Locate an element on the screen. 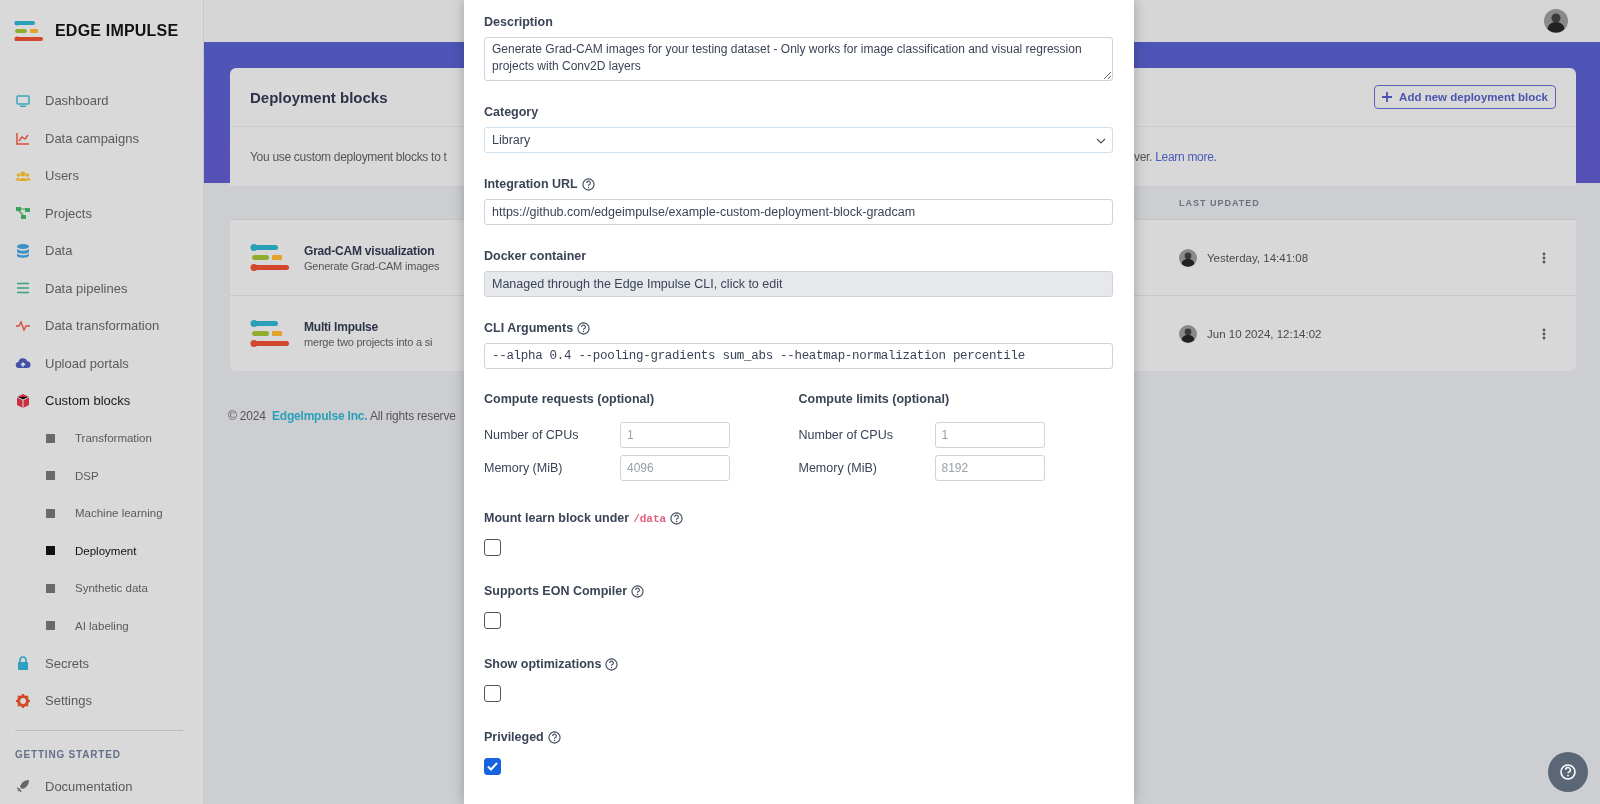 Image resolution: width=1600 pixels, height=804 pixels. nav-subitem: DSP is located at coordinates (101, 476).